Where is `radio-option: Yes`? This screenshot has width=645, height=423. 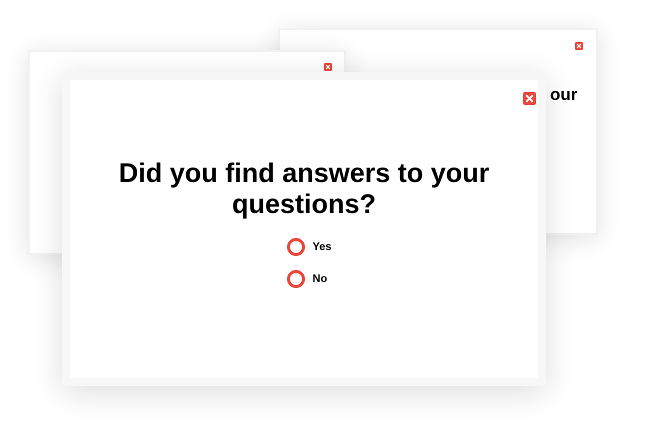 radio-option: Yes is located at coordinates (309, 247).